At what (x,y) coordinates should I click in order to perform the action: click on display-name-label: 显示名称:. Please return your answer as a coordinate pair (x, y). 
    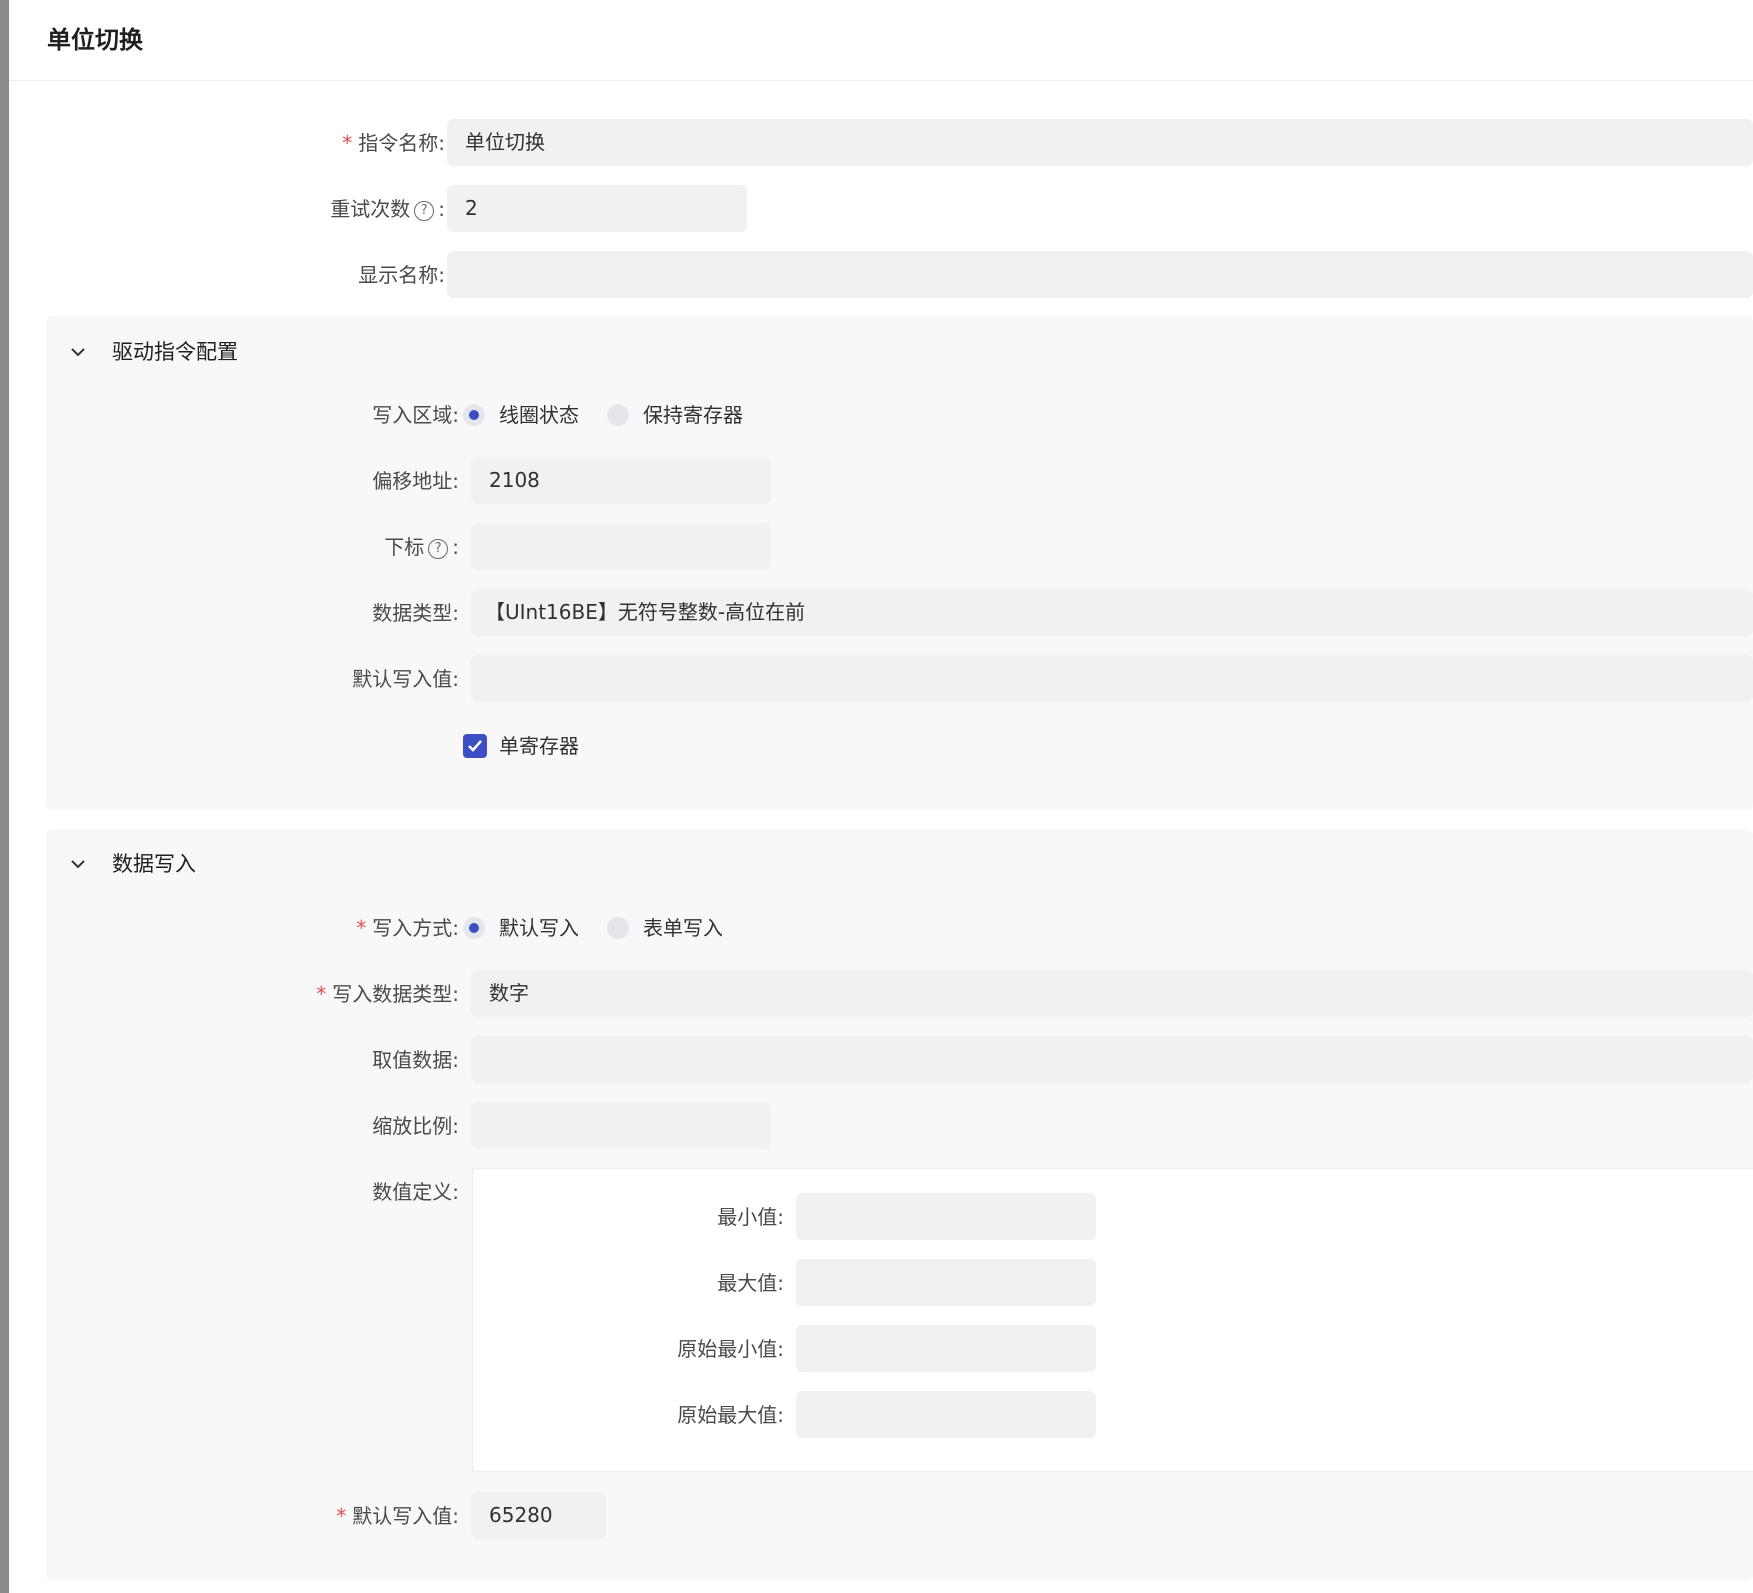
    Looking at the image, I should click on (401, 275).